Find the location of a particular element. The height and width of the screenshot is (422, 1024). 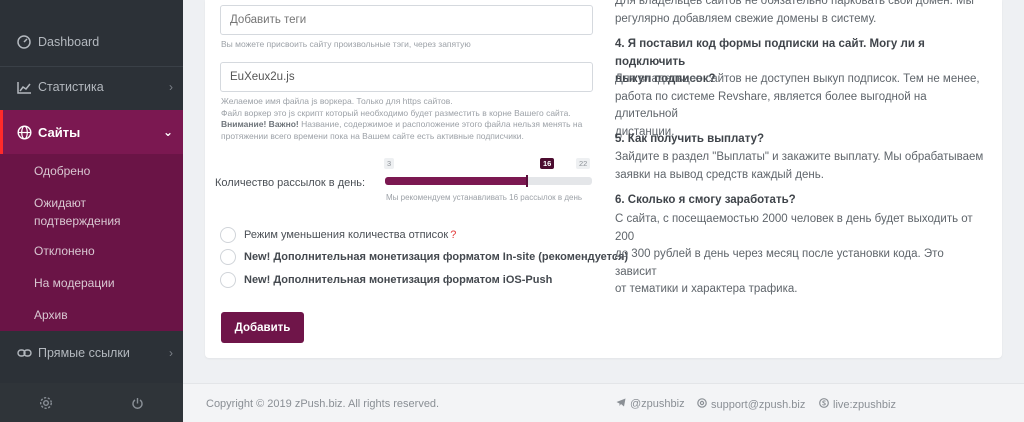

skype-link: live:zpushbiz is located at coordinates (857, 404).